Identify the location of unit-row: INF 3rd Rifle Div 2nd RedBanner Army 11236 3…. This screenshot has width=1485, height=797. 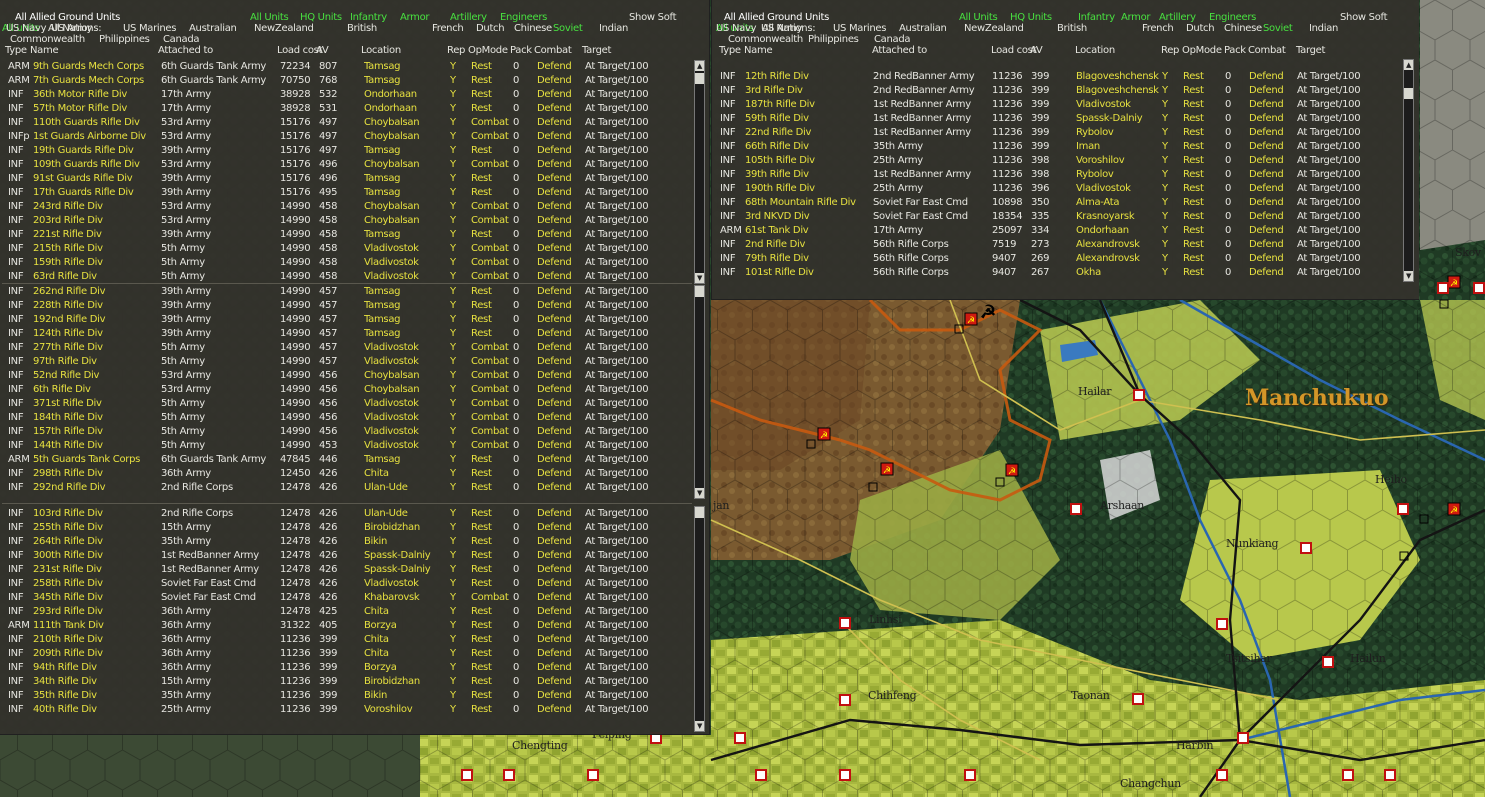
(1056, 92).